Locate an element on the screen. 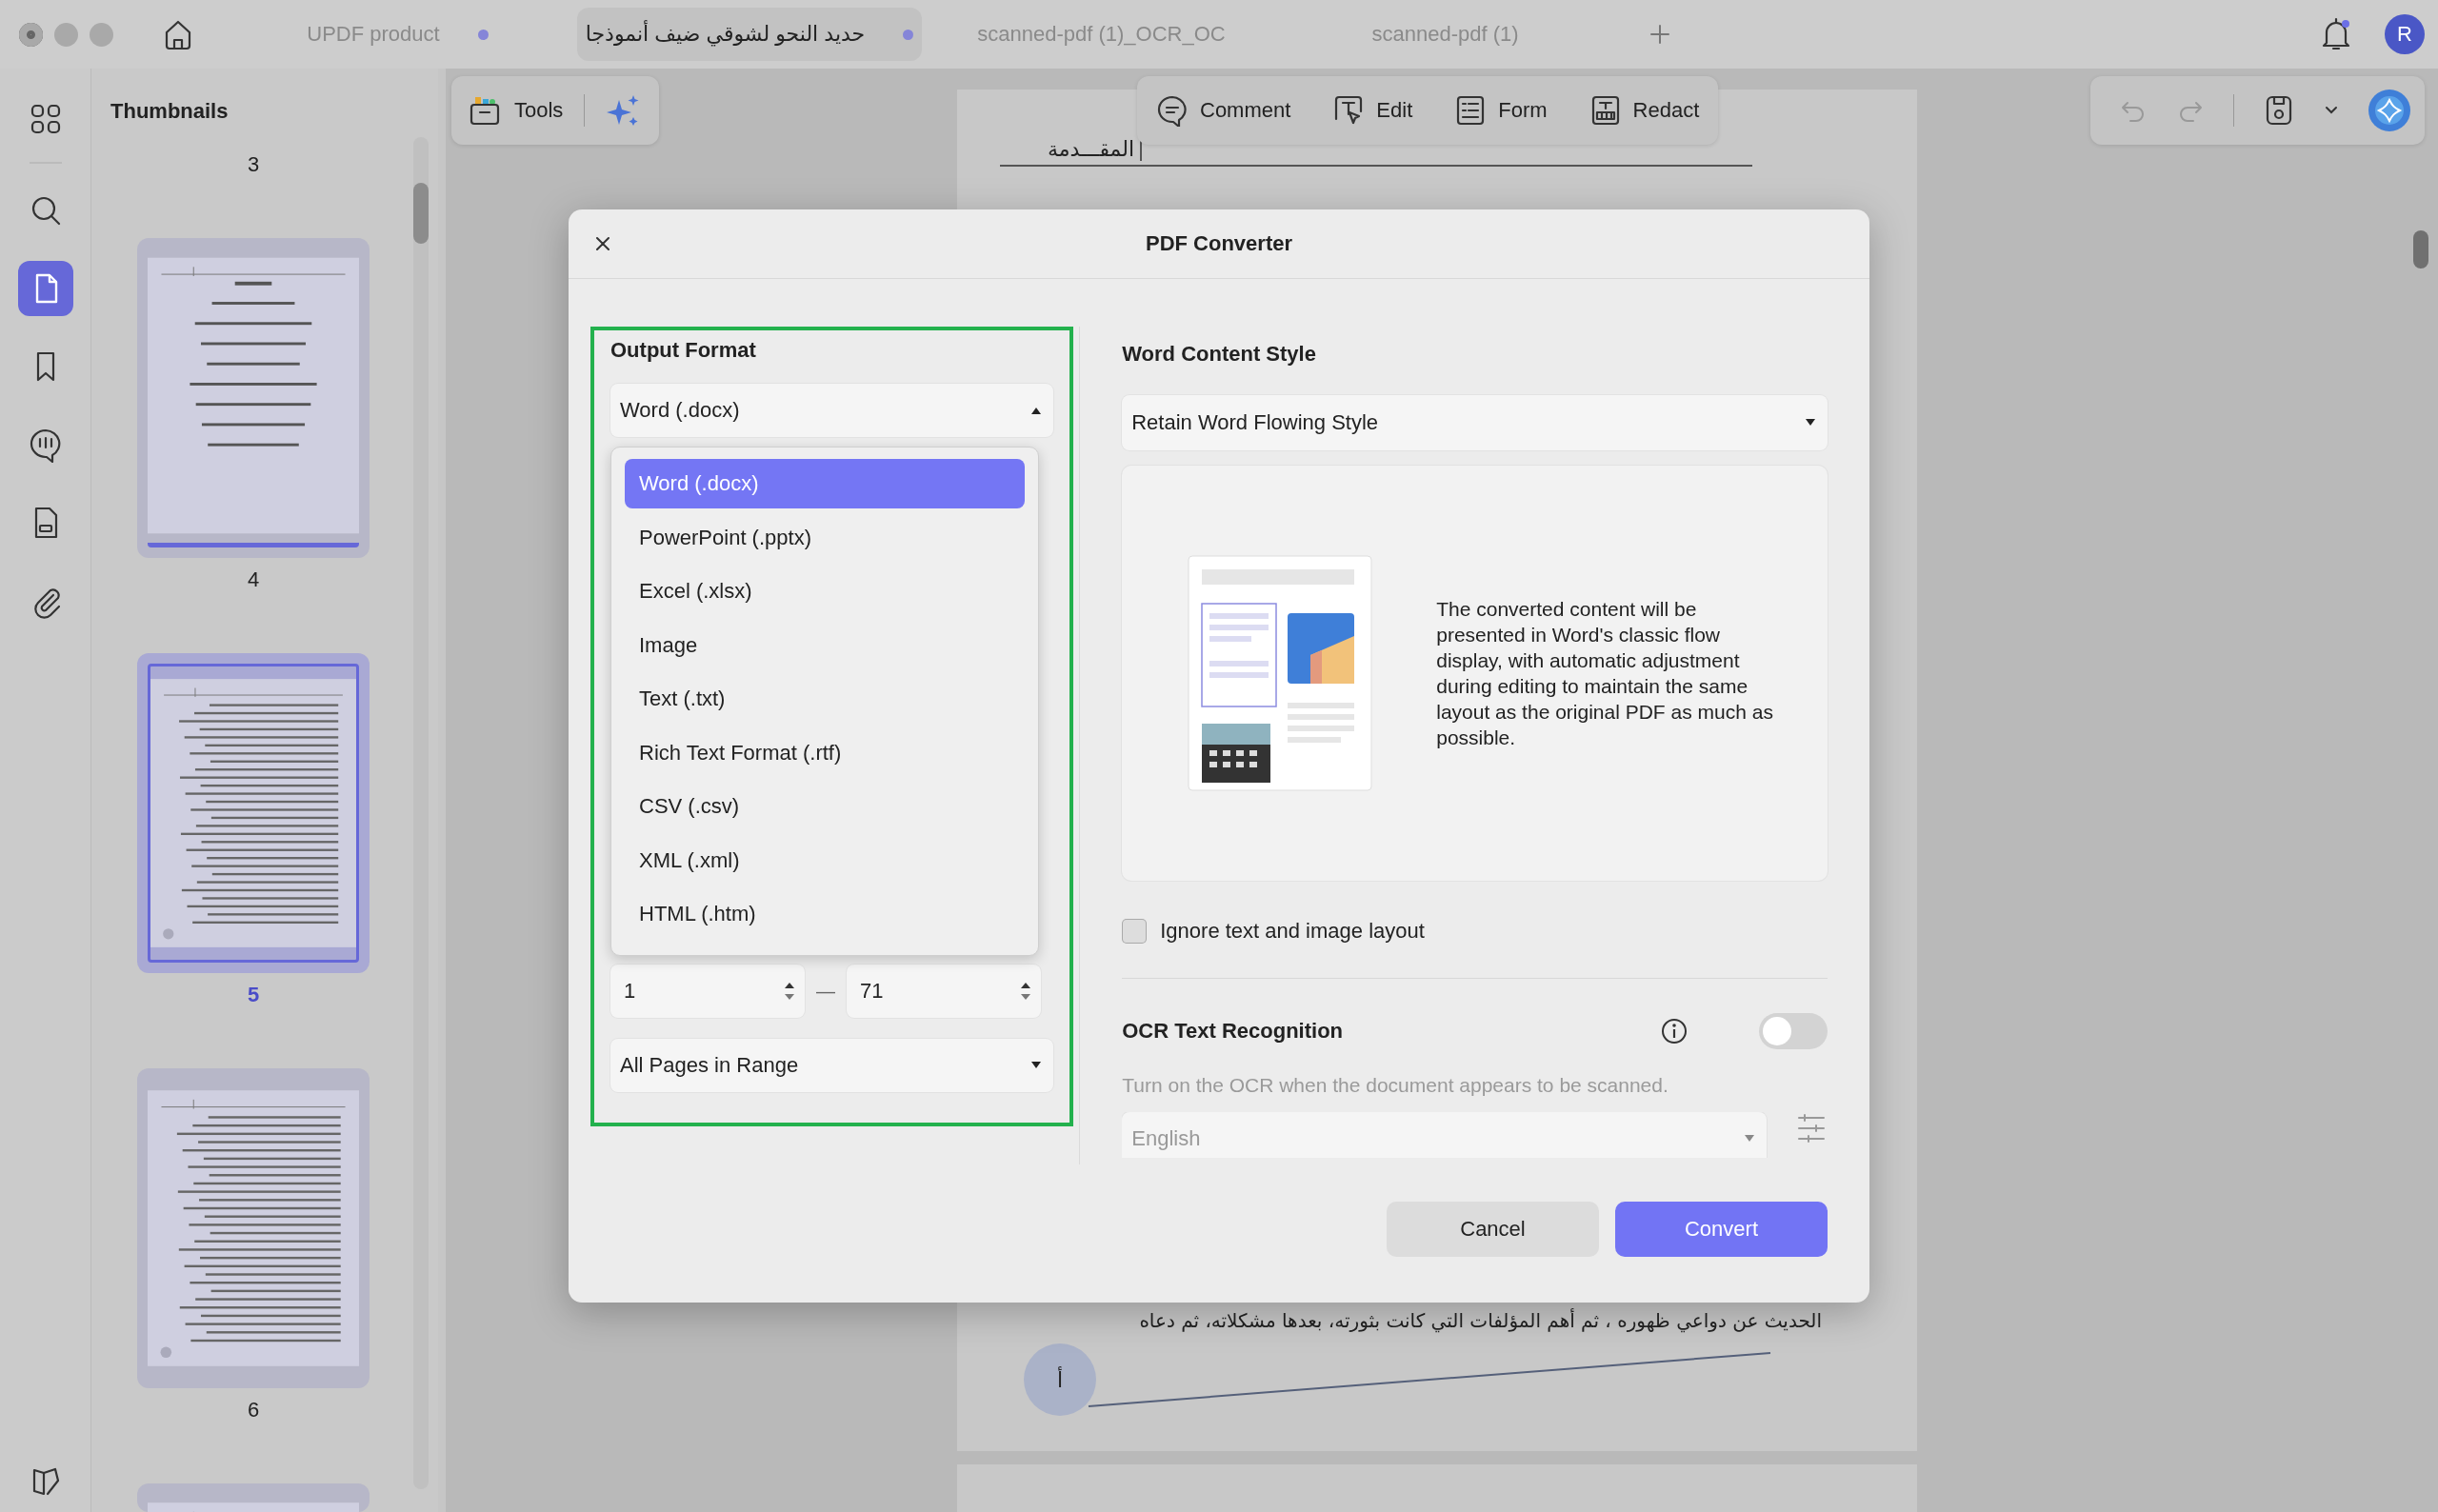 The height and width of the screenshot is (1512, 2438). menu-item: Text (.txt) is located at coordinates (825, 699).